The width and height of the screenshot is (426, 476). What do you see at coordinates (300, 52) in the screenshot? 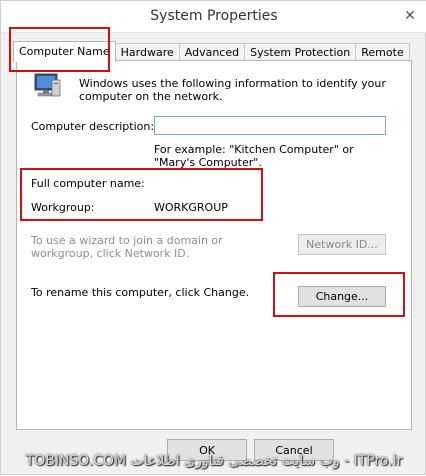
I see `tab-system-protection: System Protection` at bounding box center [300, 52].